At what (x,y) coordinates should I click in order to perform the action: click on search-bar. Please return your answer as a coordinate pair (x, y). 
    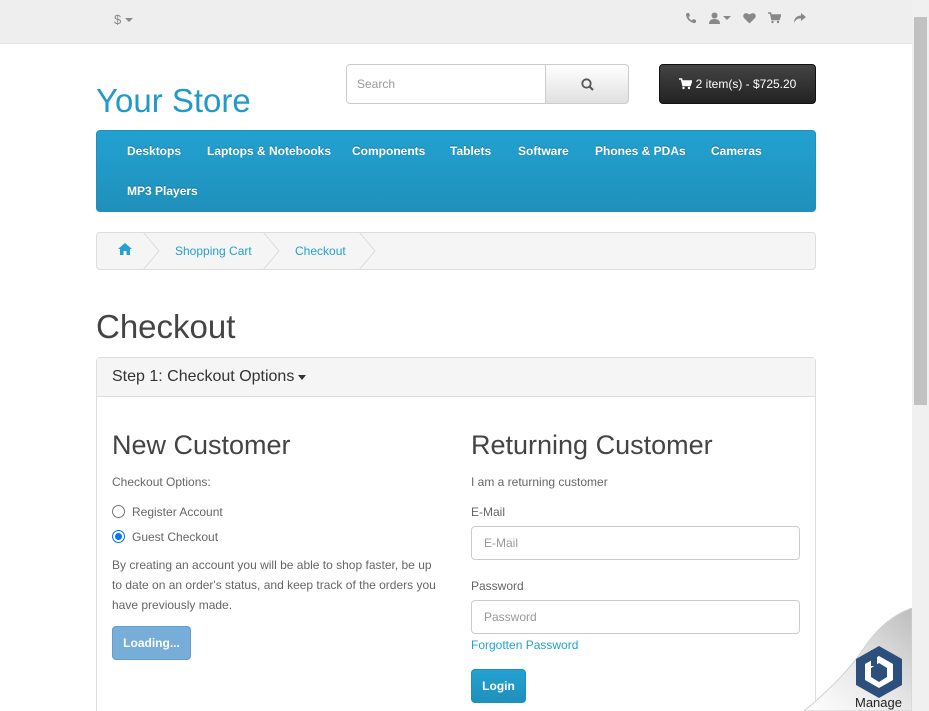
    Looking at the image, I should click on (487, 84).